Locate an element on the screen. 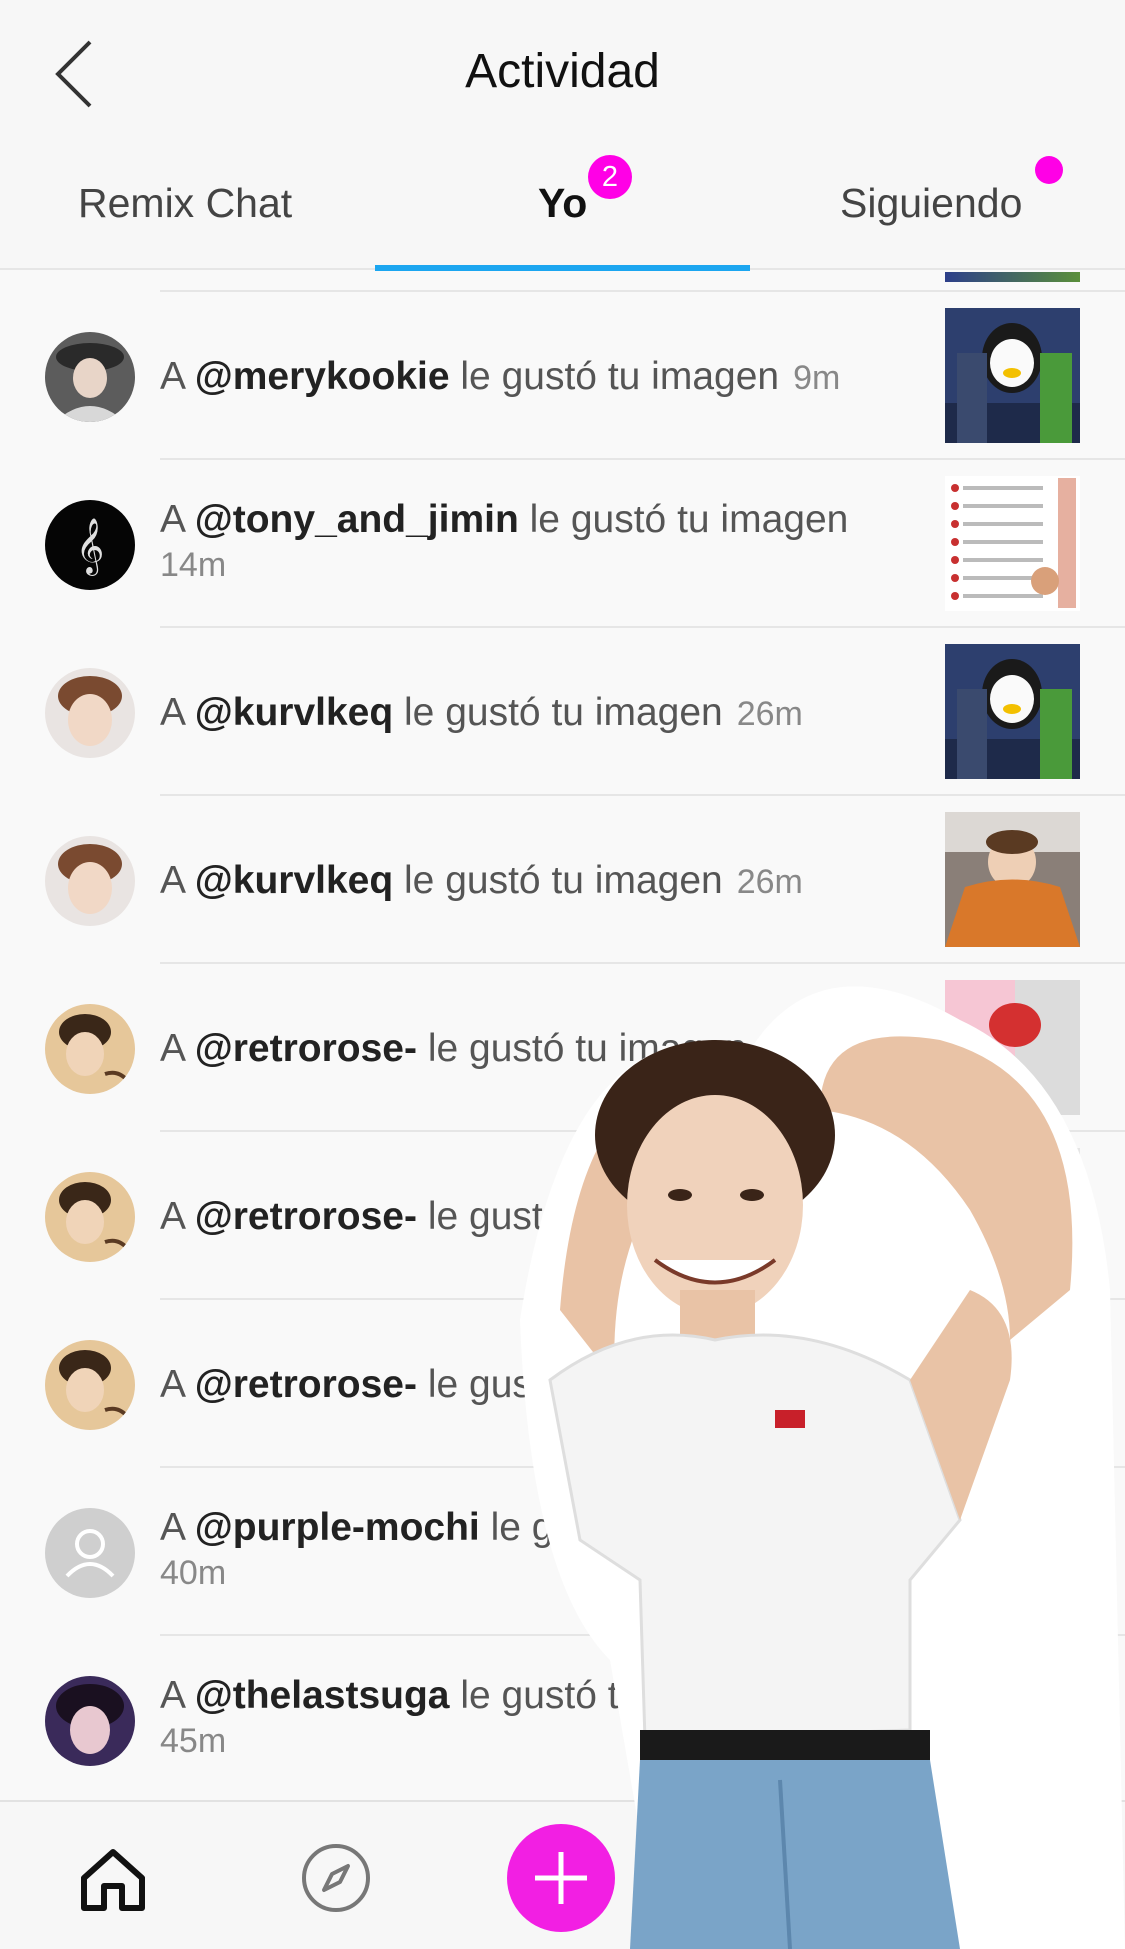 The height and width of the screenshot is (1949, 1125). username-link: @tony_and_jimin is located at coordinates (357, 519).